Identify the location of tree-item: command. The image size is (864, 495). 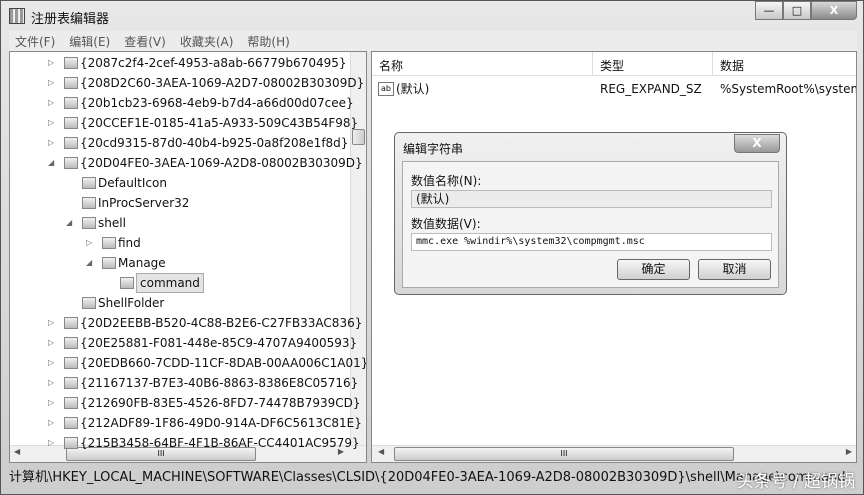
(180, 283).